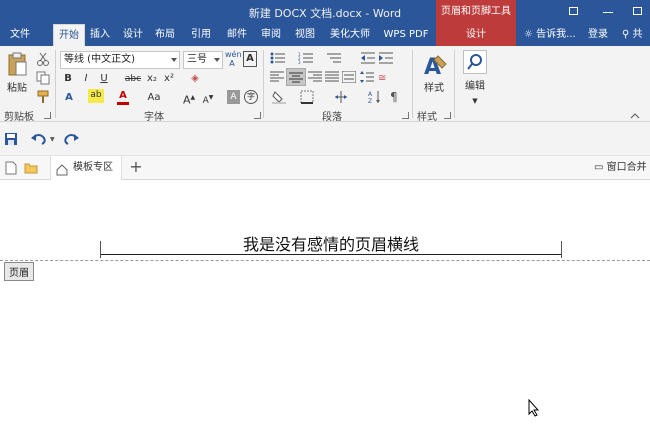 This screenshot has width=650, height=438. I want to click on minimize-icon, so click(608, 12).